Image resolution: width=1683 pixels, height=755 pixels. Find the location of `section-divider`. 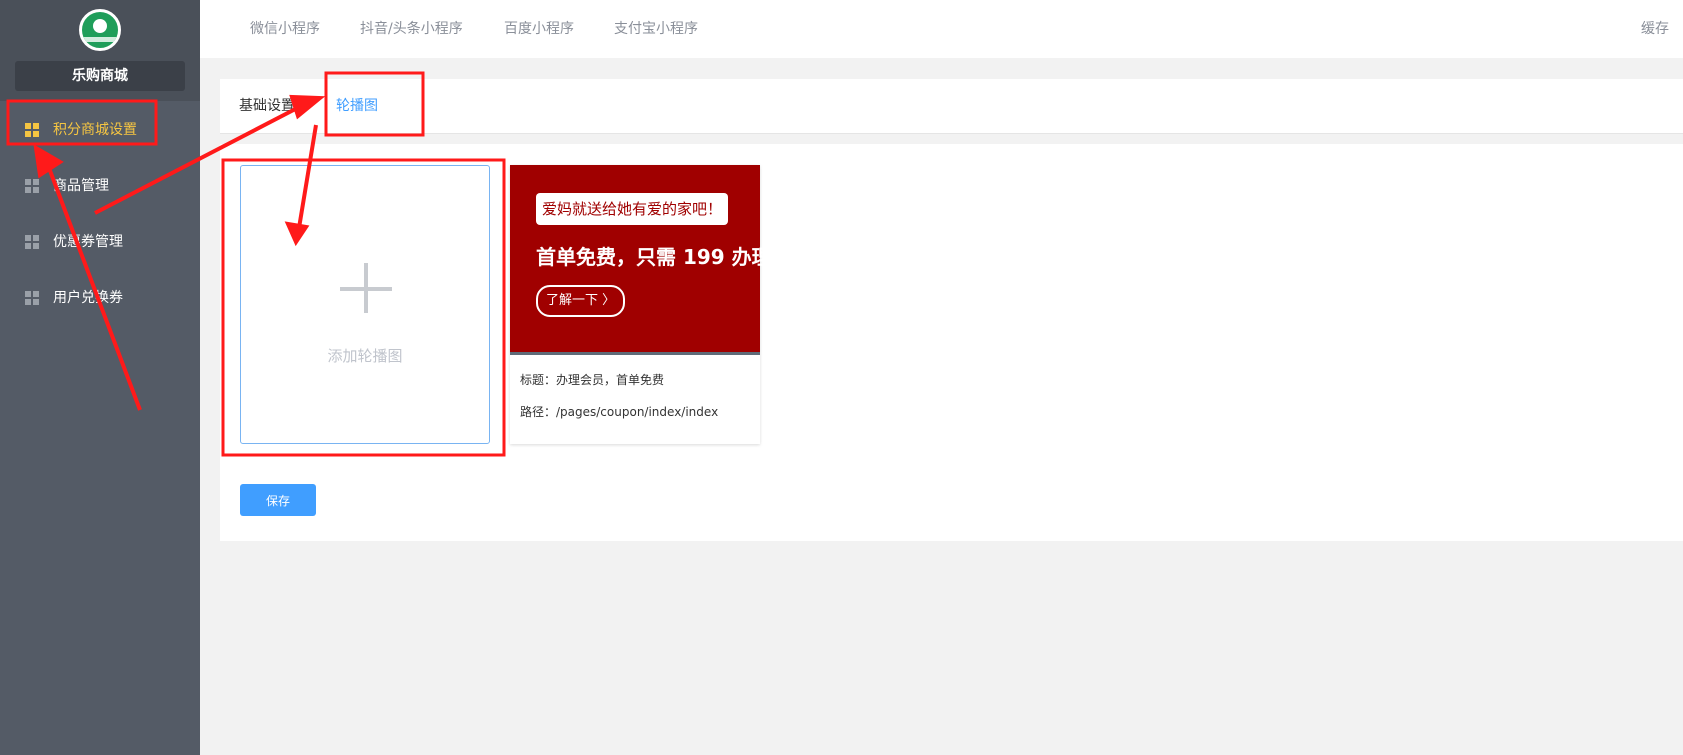

section-divider is located at coordinates (951, 139).